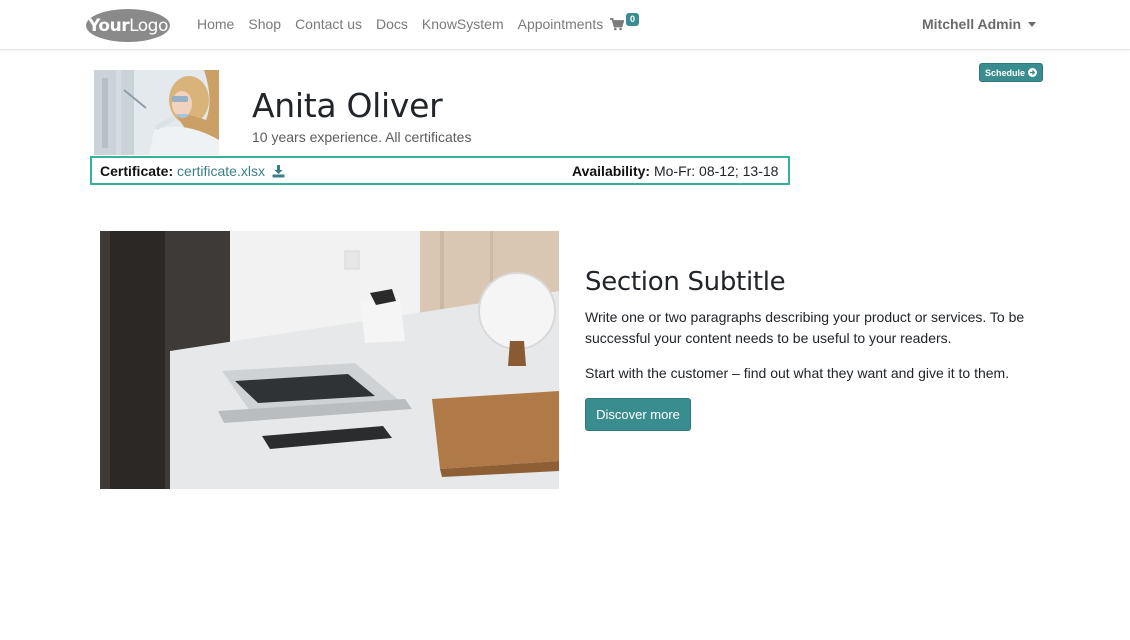  I want to click on availability-value: Mo-Fr: 08-12; 13-18, so click(716, 171).